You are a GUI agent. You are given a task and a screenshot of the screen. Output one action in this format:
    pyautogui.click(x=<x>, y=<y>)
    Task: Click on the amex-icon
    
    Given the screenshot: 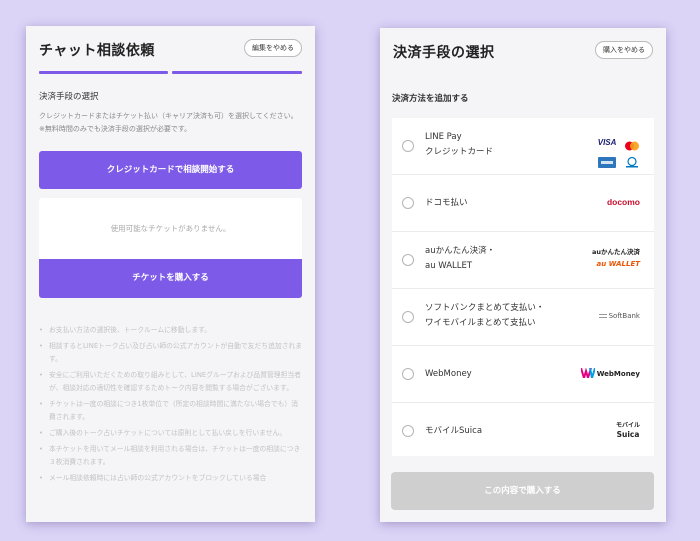 What is the action you would take?
    pyautogui.click(x=607, y=162)
    